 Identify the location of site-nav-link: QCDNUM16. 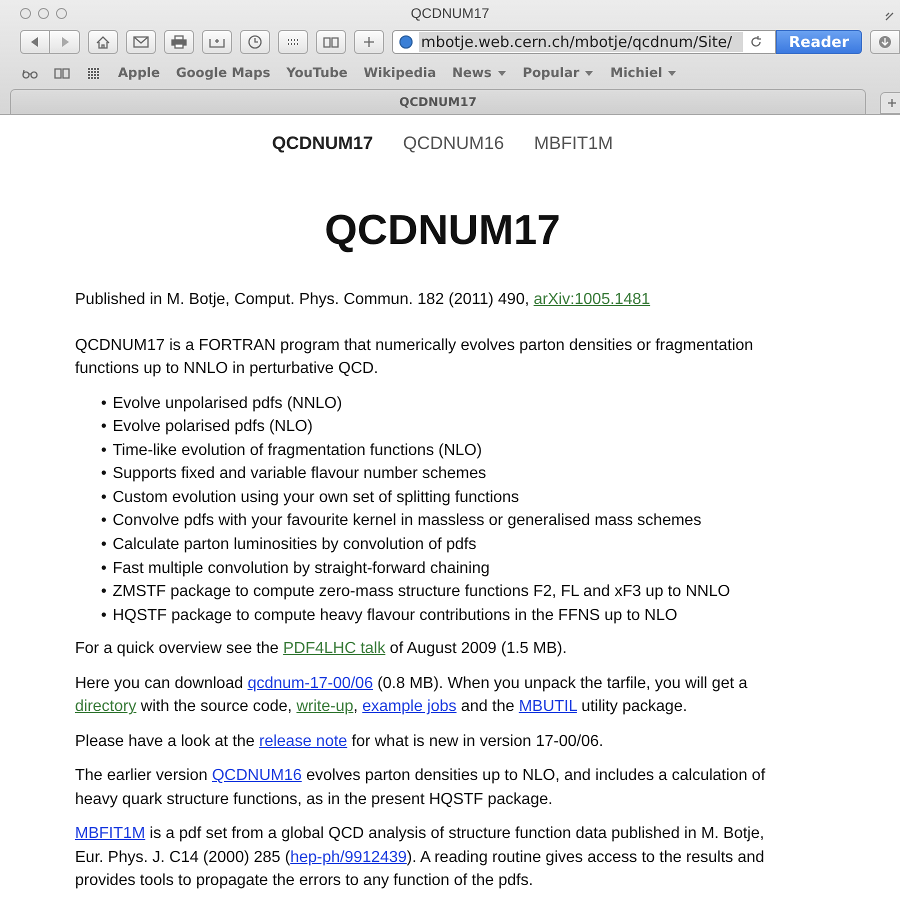
(453, 143).